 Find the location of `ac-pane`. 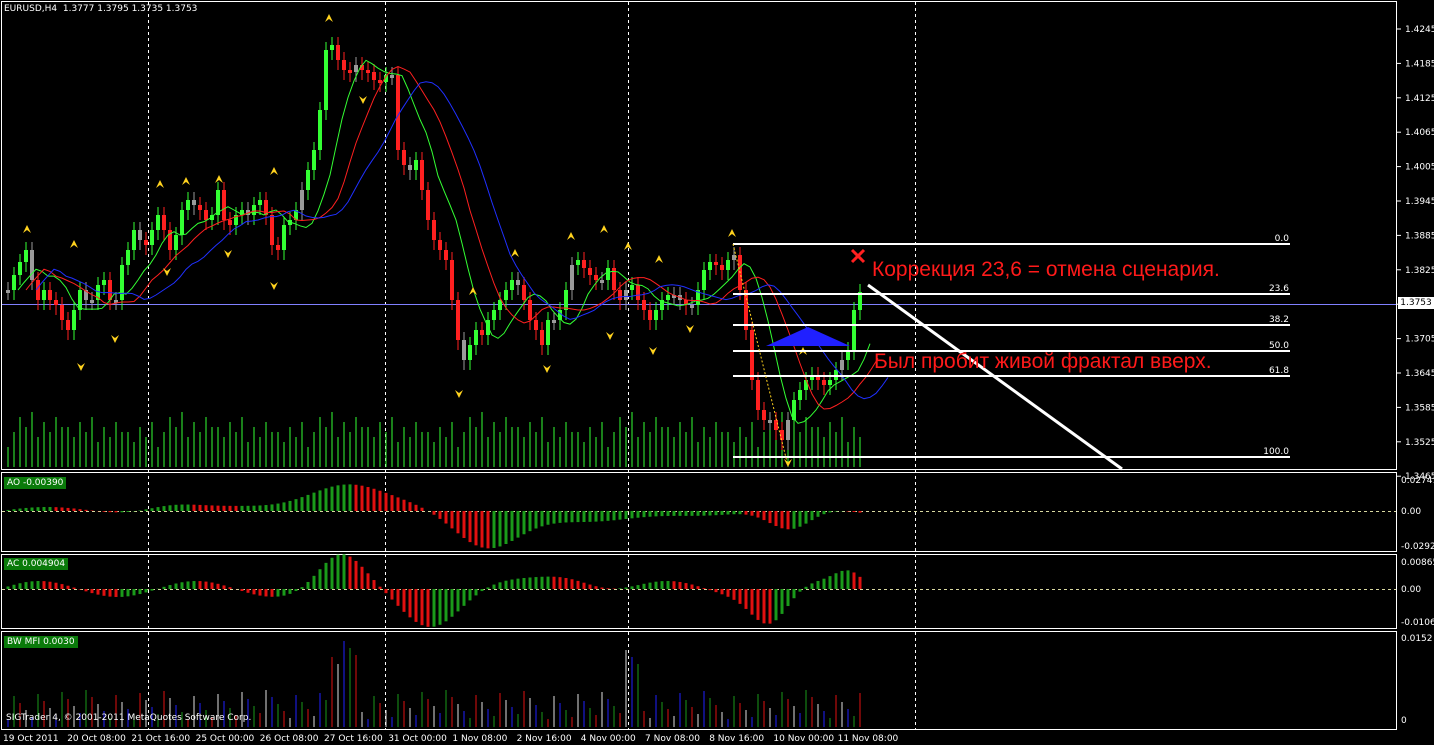

ac-pane is located at coordinates (699, 591).